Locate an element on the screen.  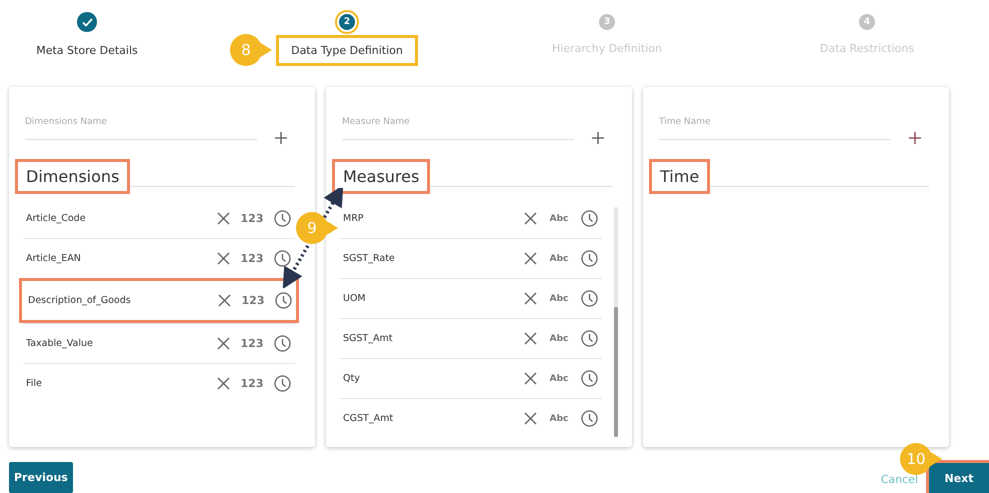
step-number: 4 is located at coordinates (867, 22).